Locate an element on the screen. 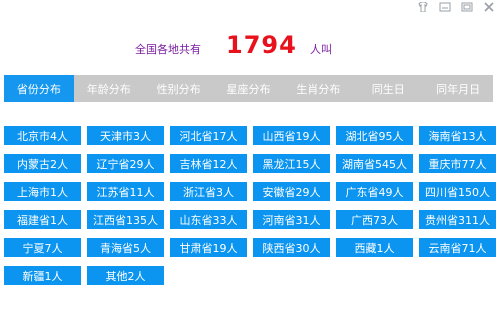  summary-suffix: 人叫 is located at coordinates (321, 49).